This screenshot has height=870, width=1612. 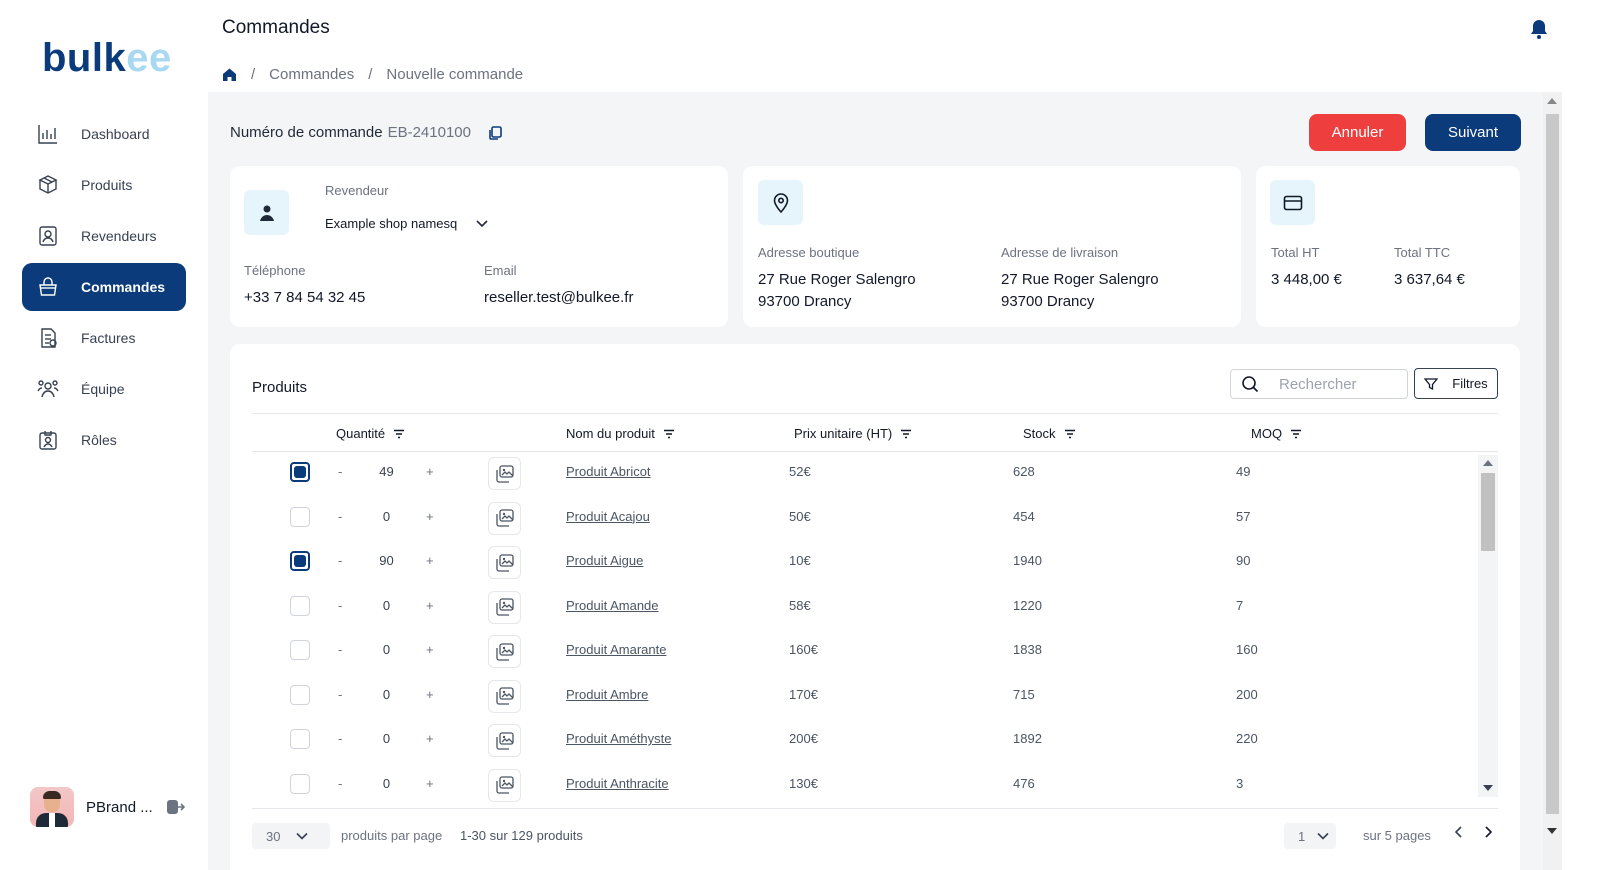 I want to click on image-placeholder-icon, so click(x=504, y=740).